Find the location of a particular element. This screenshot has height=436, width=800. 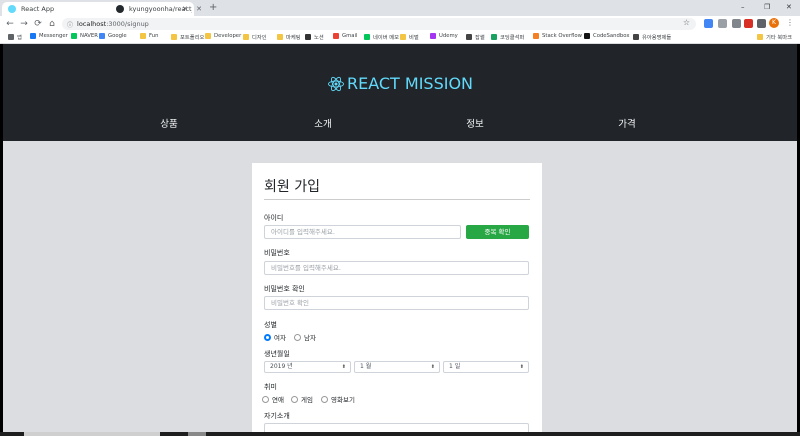

puzzle-extension-icon is located at coordinates (761, 23).